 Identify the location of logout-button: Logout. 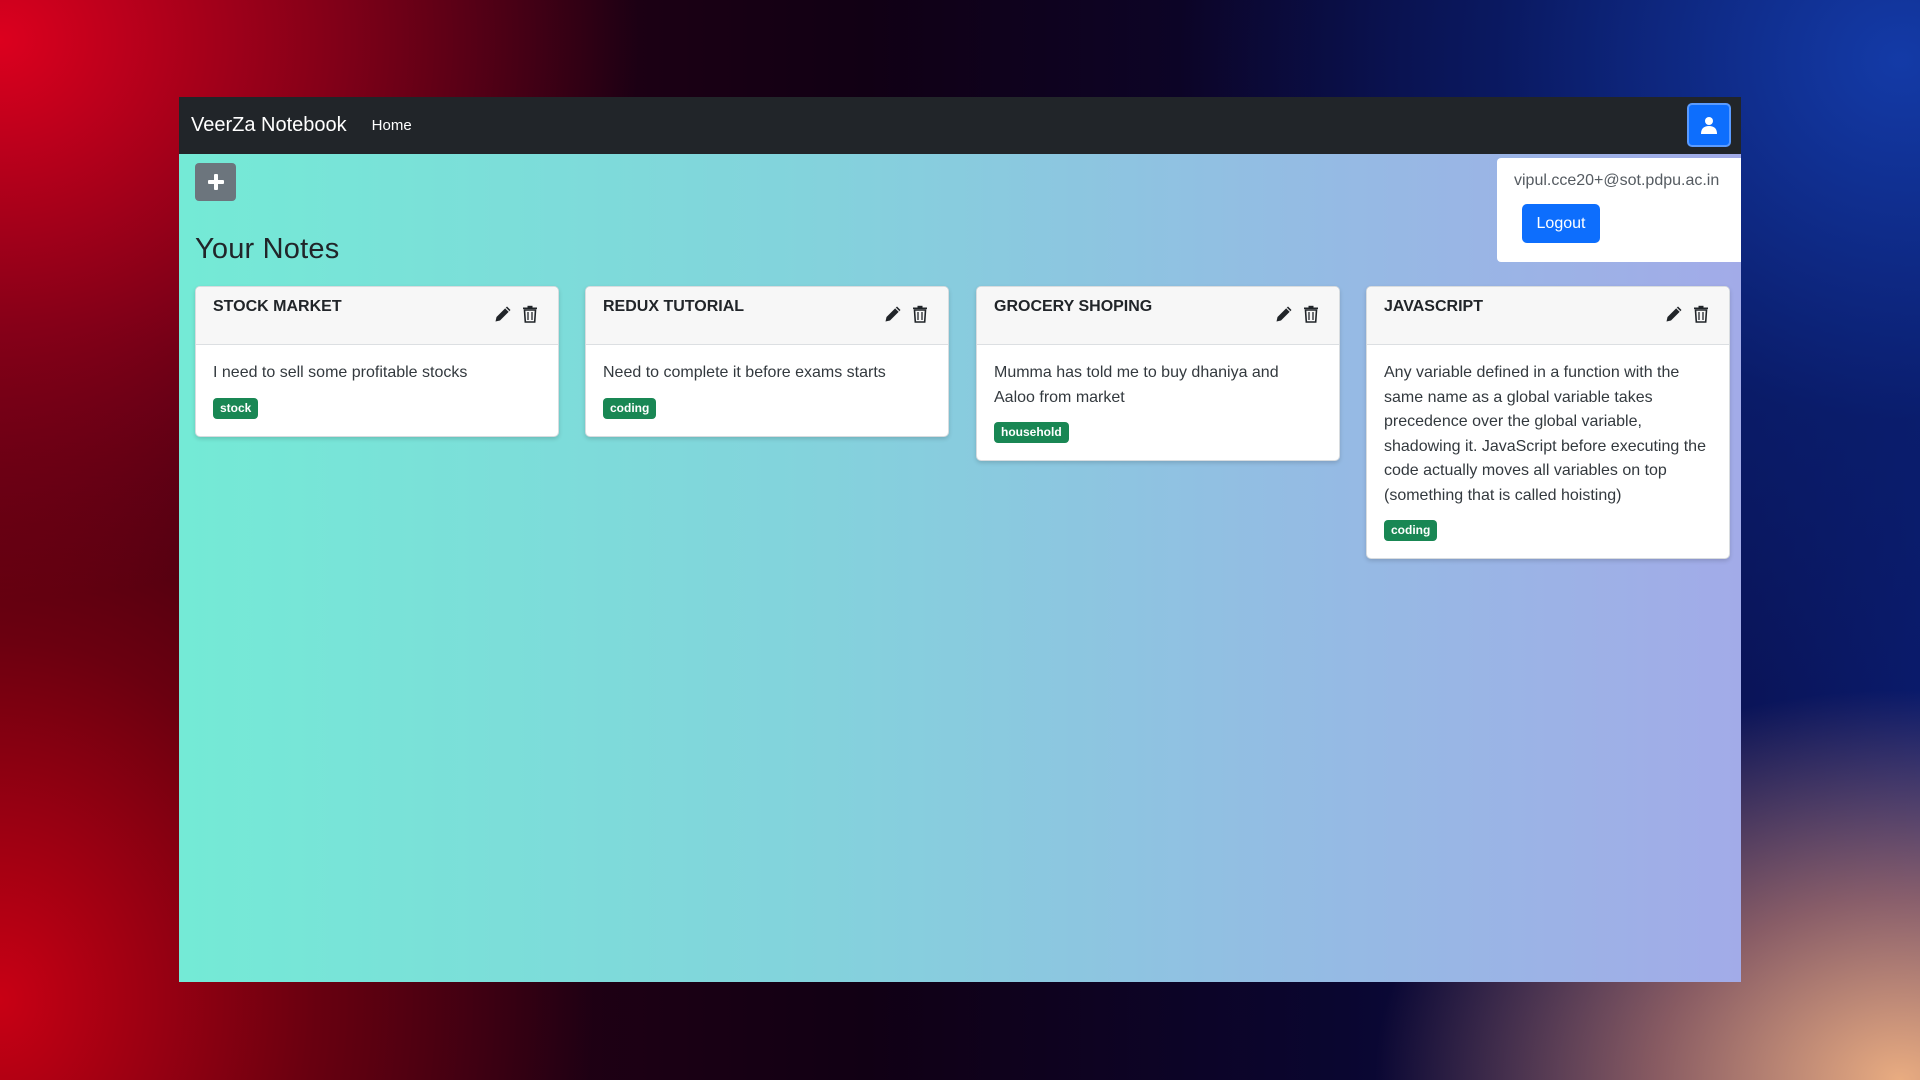
(1561, 223).